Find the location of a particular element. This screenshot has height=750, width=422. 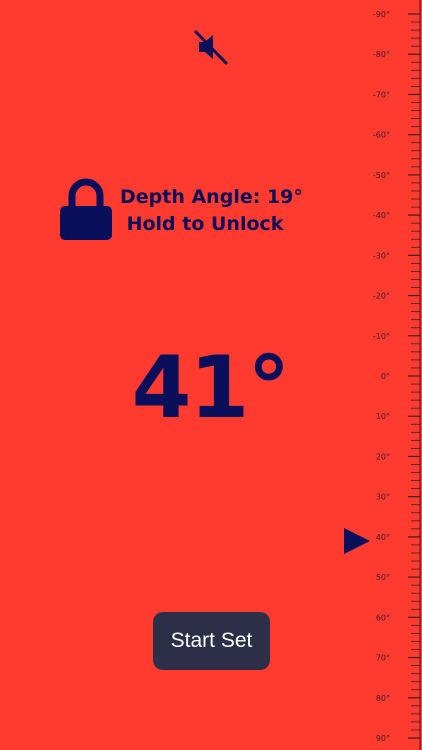

ruler-label: 20° is located at coordinates (383, 456).